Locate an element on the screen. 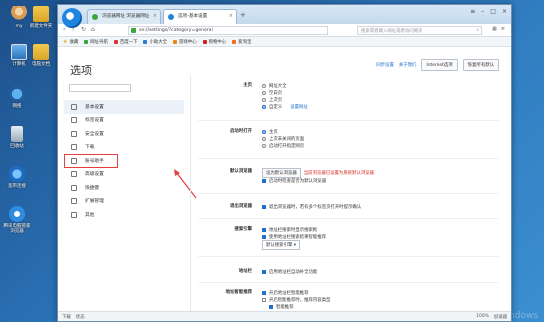 This screenshot has height=322, width=544. option-label: 自定义 is located at coordinates (276, 107).